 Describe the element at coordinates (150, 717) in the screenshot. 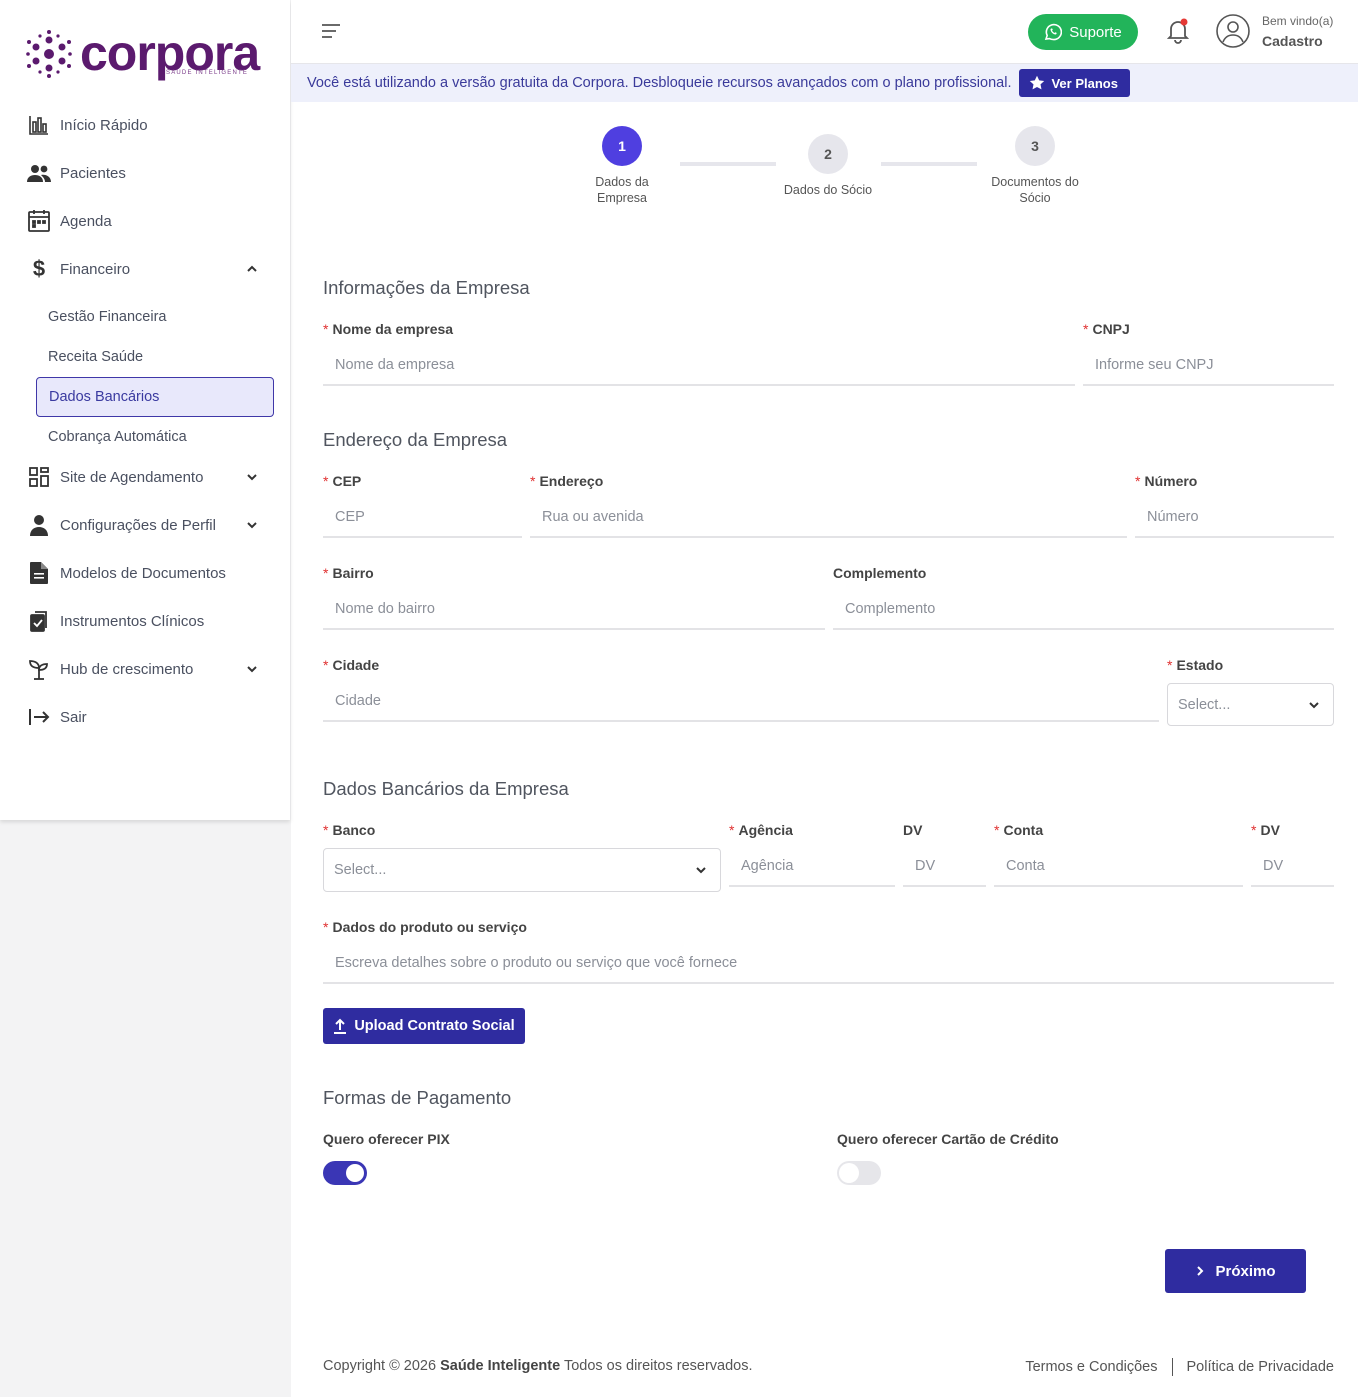

I see `sidebar-item-sair: Sair` at that location.